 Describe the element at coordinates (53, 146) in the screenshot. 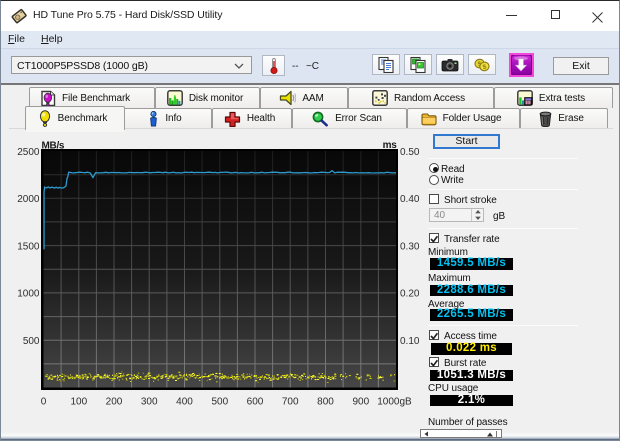

I see `svg-text: MB/s` at that location.